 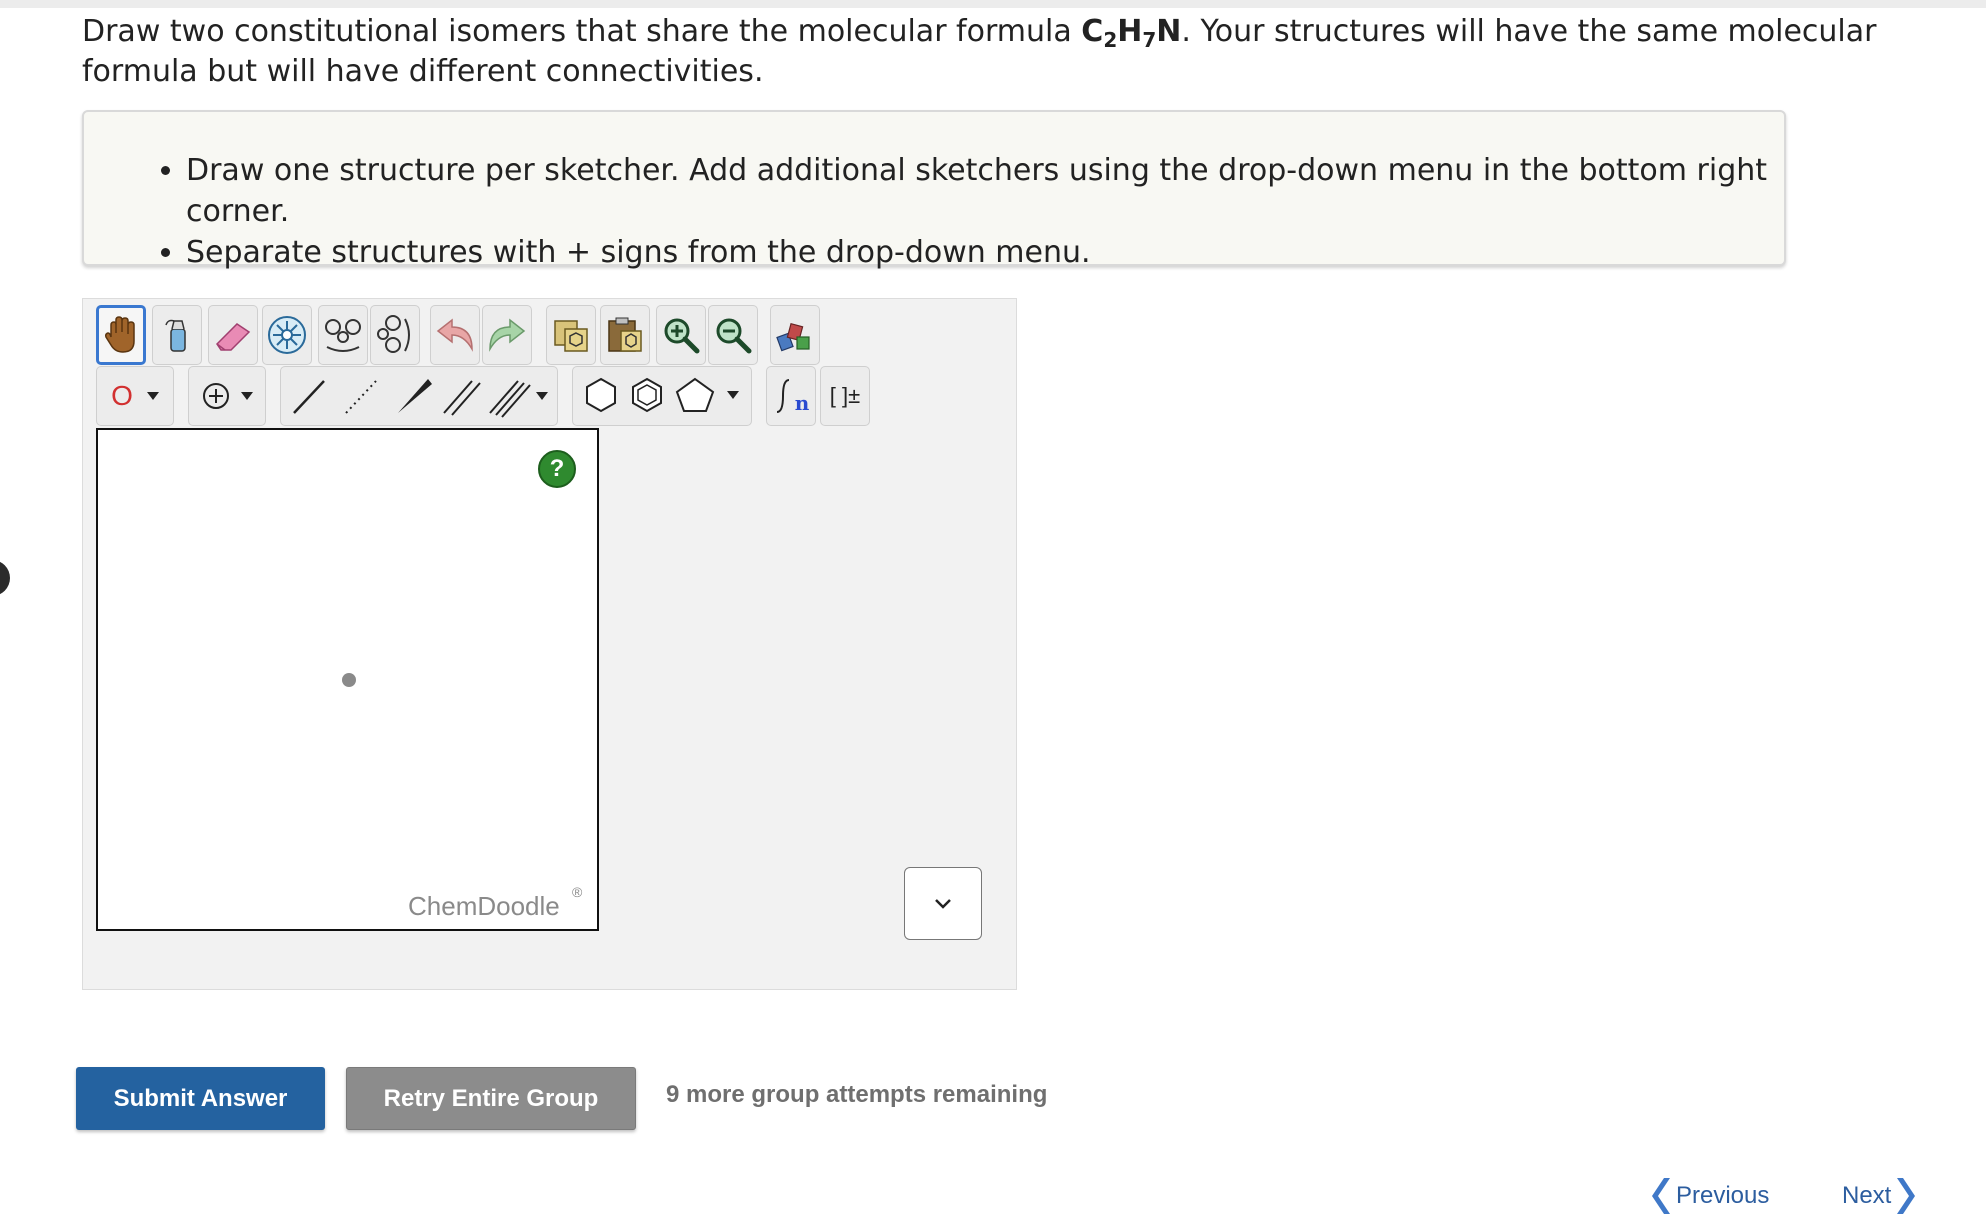 I want to click on next-link: Next, so click(x=1879, y=1196).